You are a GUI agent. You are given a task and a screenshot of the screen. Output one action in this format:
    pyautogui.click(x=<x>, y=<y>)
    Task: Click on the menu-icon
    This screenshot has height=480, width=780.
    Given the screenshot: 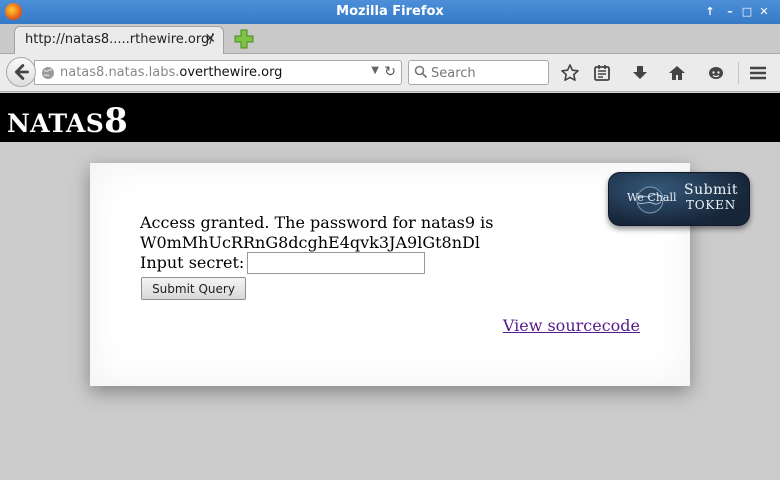 What is the action you would take?
    pyautogui.click(x=758, y=73)
    